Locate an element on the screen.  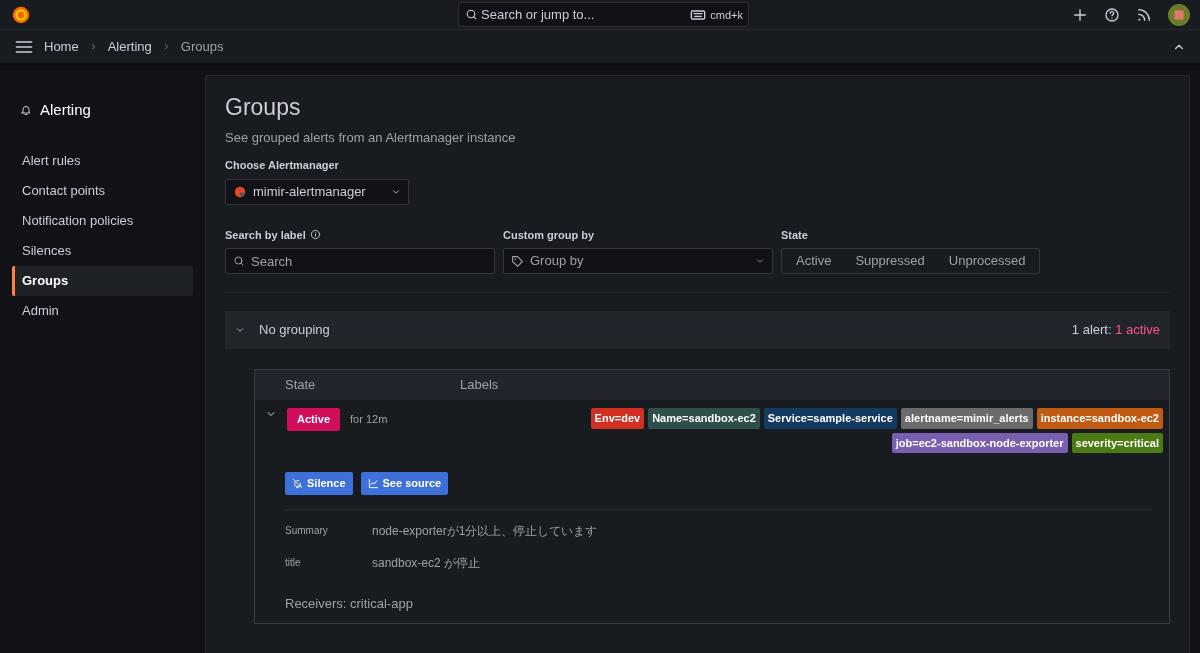
label-tag: instance=sandbox-ec2 is located at coordinates (1099, 418).